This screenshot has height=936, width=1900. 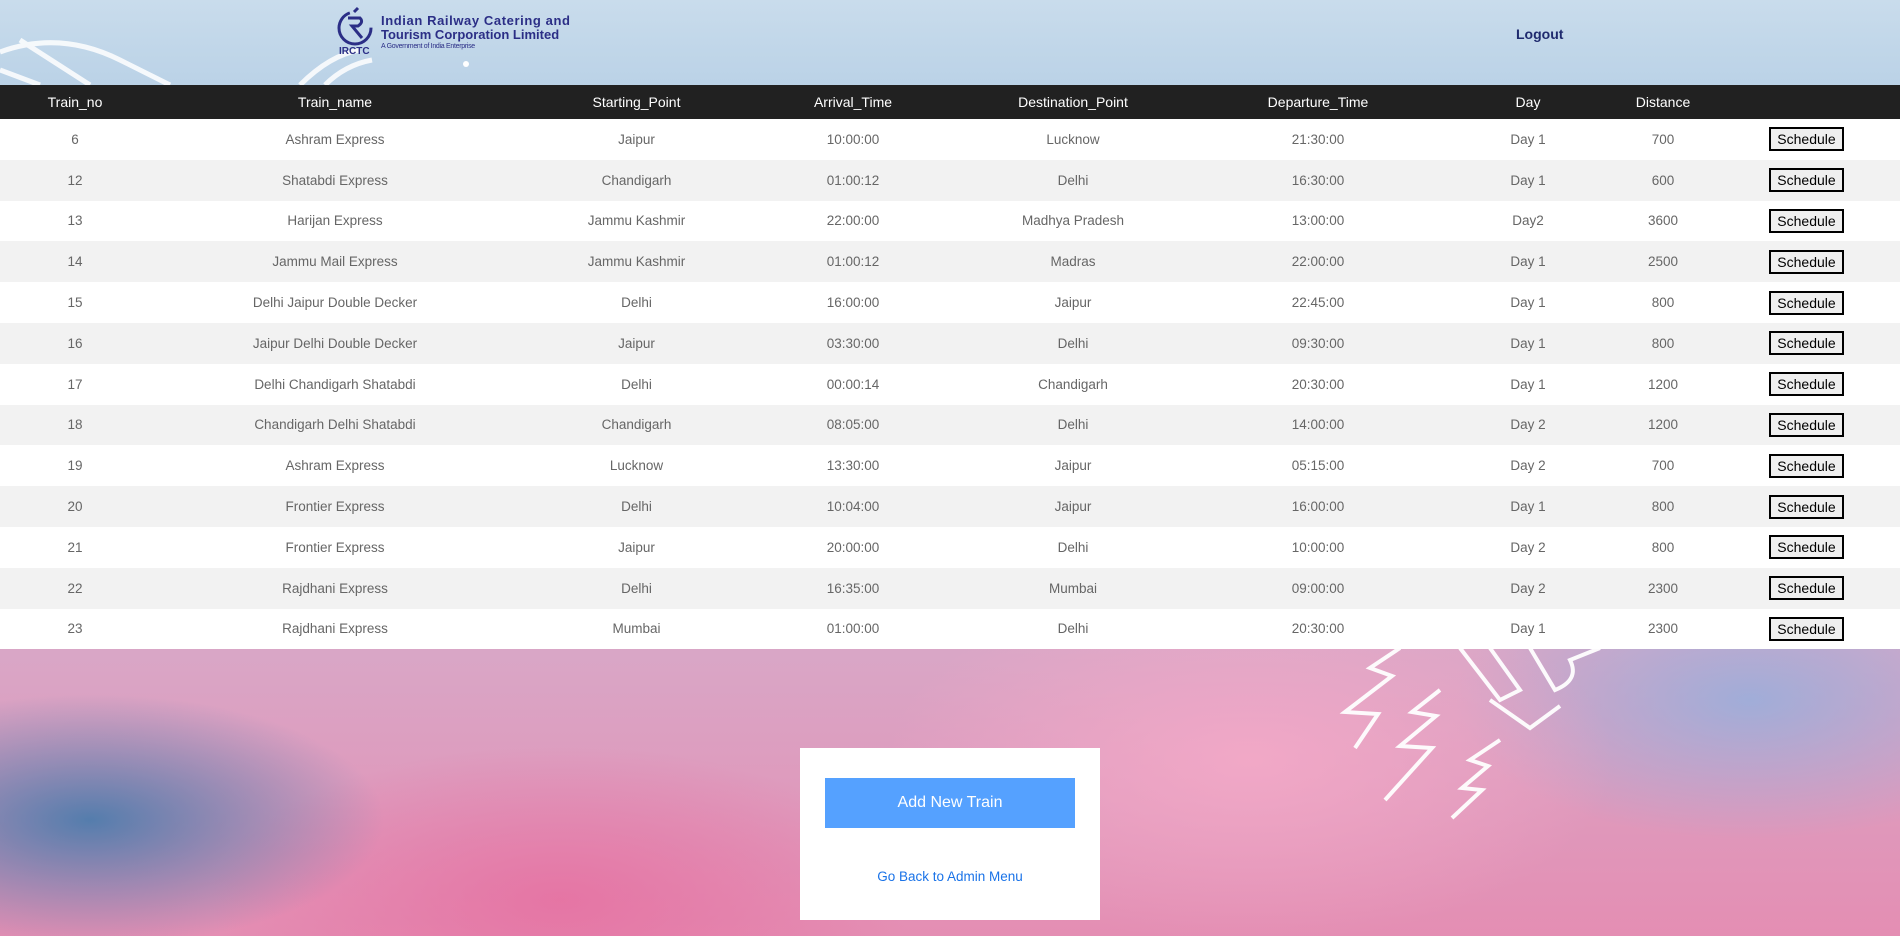 I want to click on column-header-action, so click(x=1806, y=102).